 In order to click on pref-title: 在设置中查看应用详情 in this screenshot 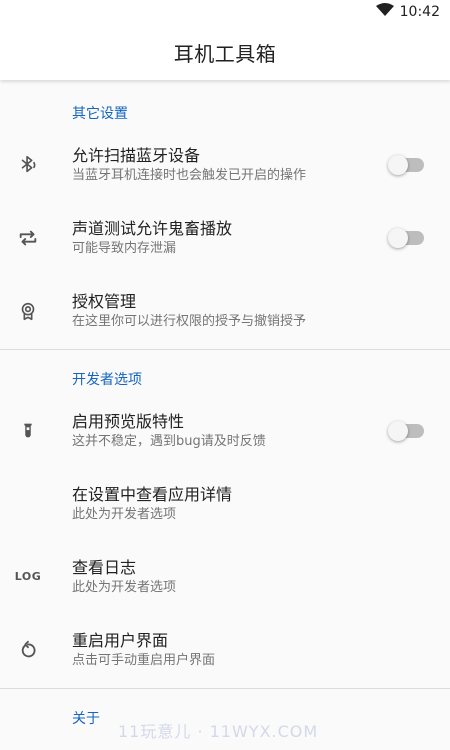, I will do `click(152, 494)`.